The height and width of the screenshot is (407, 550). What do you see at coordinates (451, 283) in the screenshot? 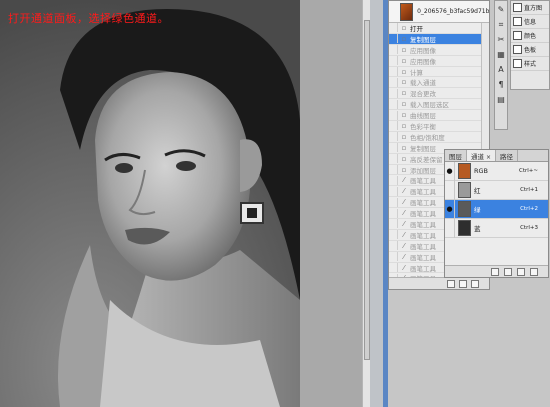
I see `new-document-icon` at bounding box center [451, 283].